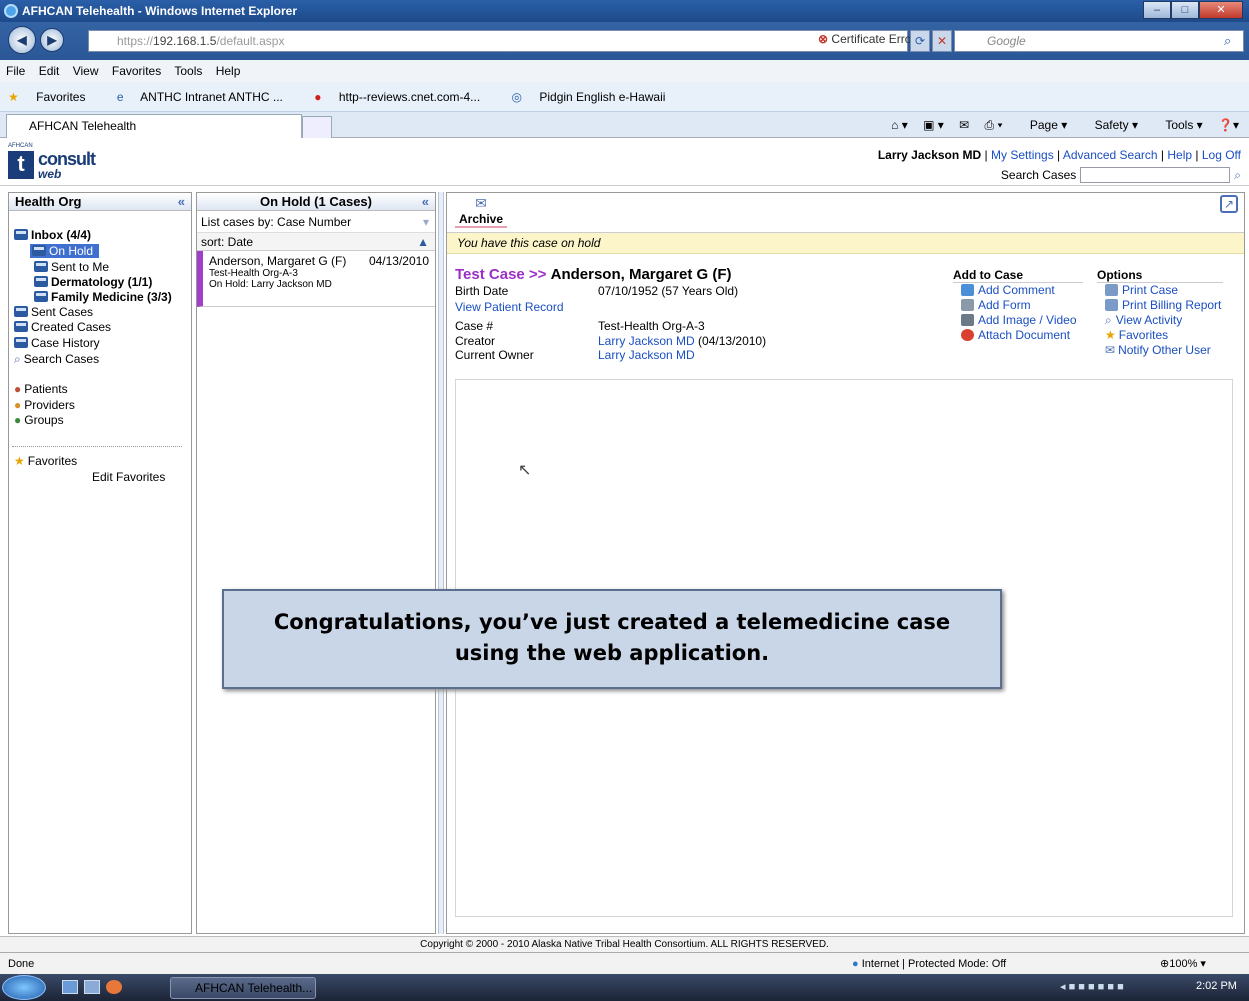 The width and height of the screenshot is (1249, 1001). Describe the element at coordinates (866, 39) in the screenshot. I see `certificate-error: ⊗ Certificate Error` at that location.